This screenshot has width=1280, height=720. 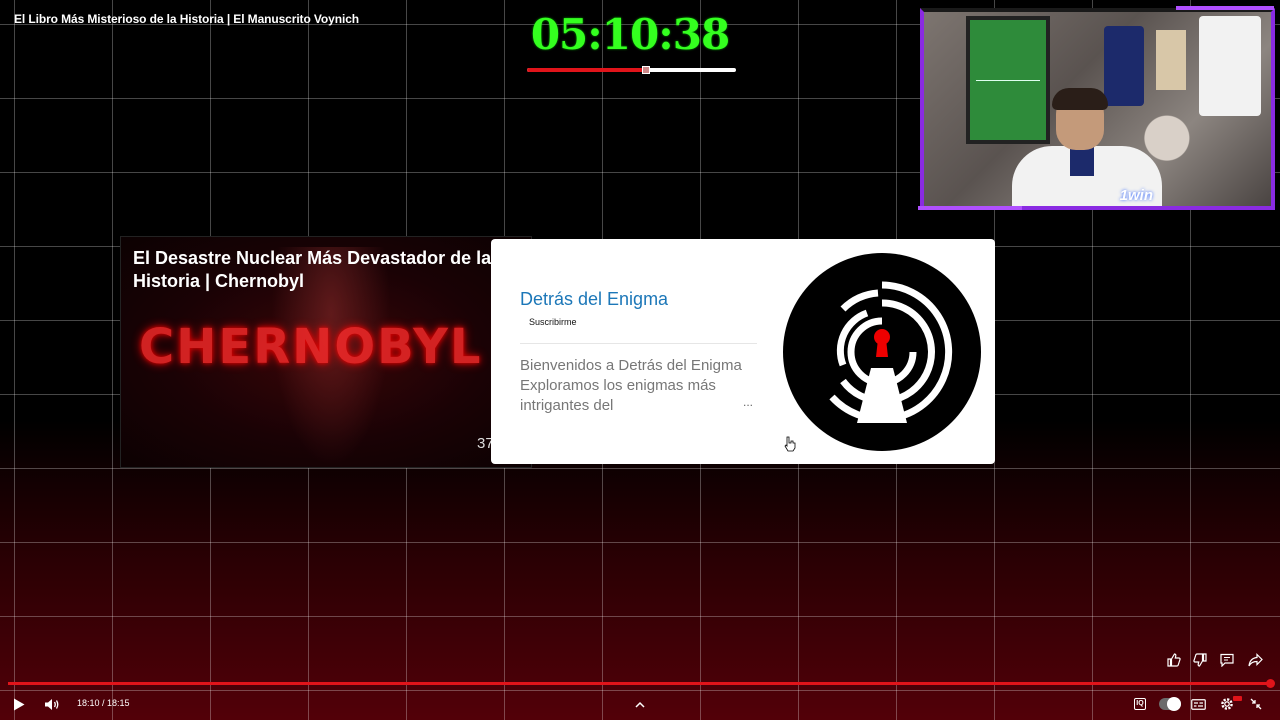 What do you see at coordinates (1270, 683) in the screenshot?
I see `seek-handle` at bounding box center [1270, 683].